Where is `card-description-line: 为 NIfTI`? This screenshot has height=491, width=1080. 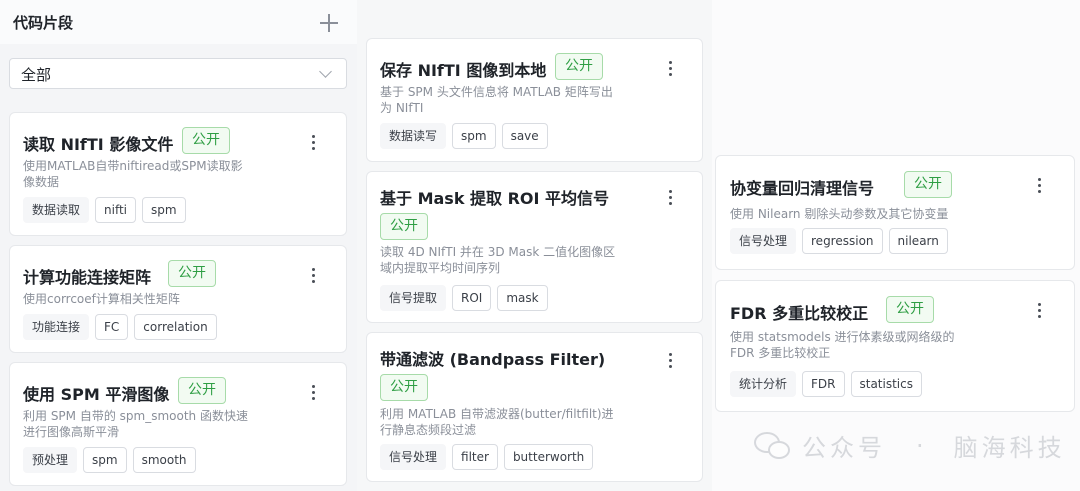 card-description-line: 为 NIfTI is located at coordinates (402, 108).